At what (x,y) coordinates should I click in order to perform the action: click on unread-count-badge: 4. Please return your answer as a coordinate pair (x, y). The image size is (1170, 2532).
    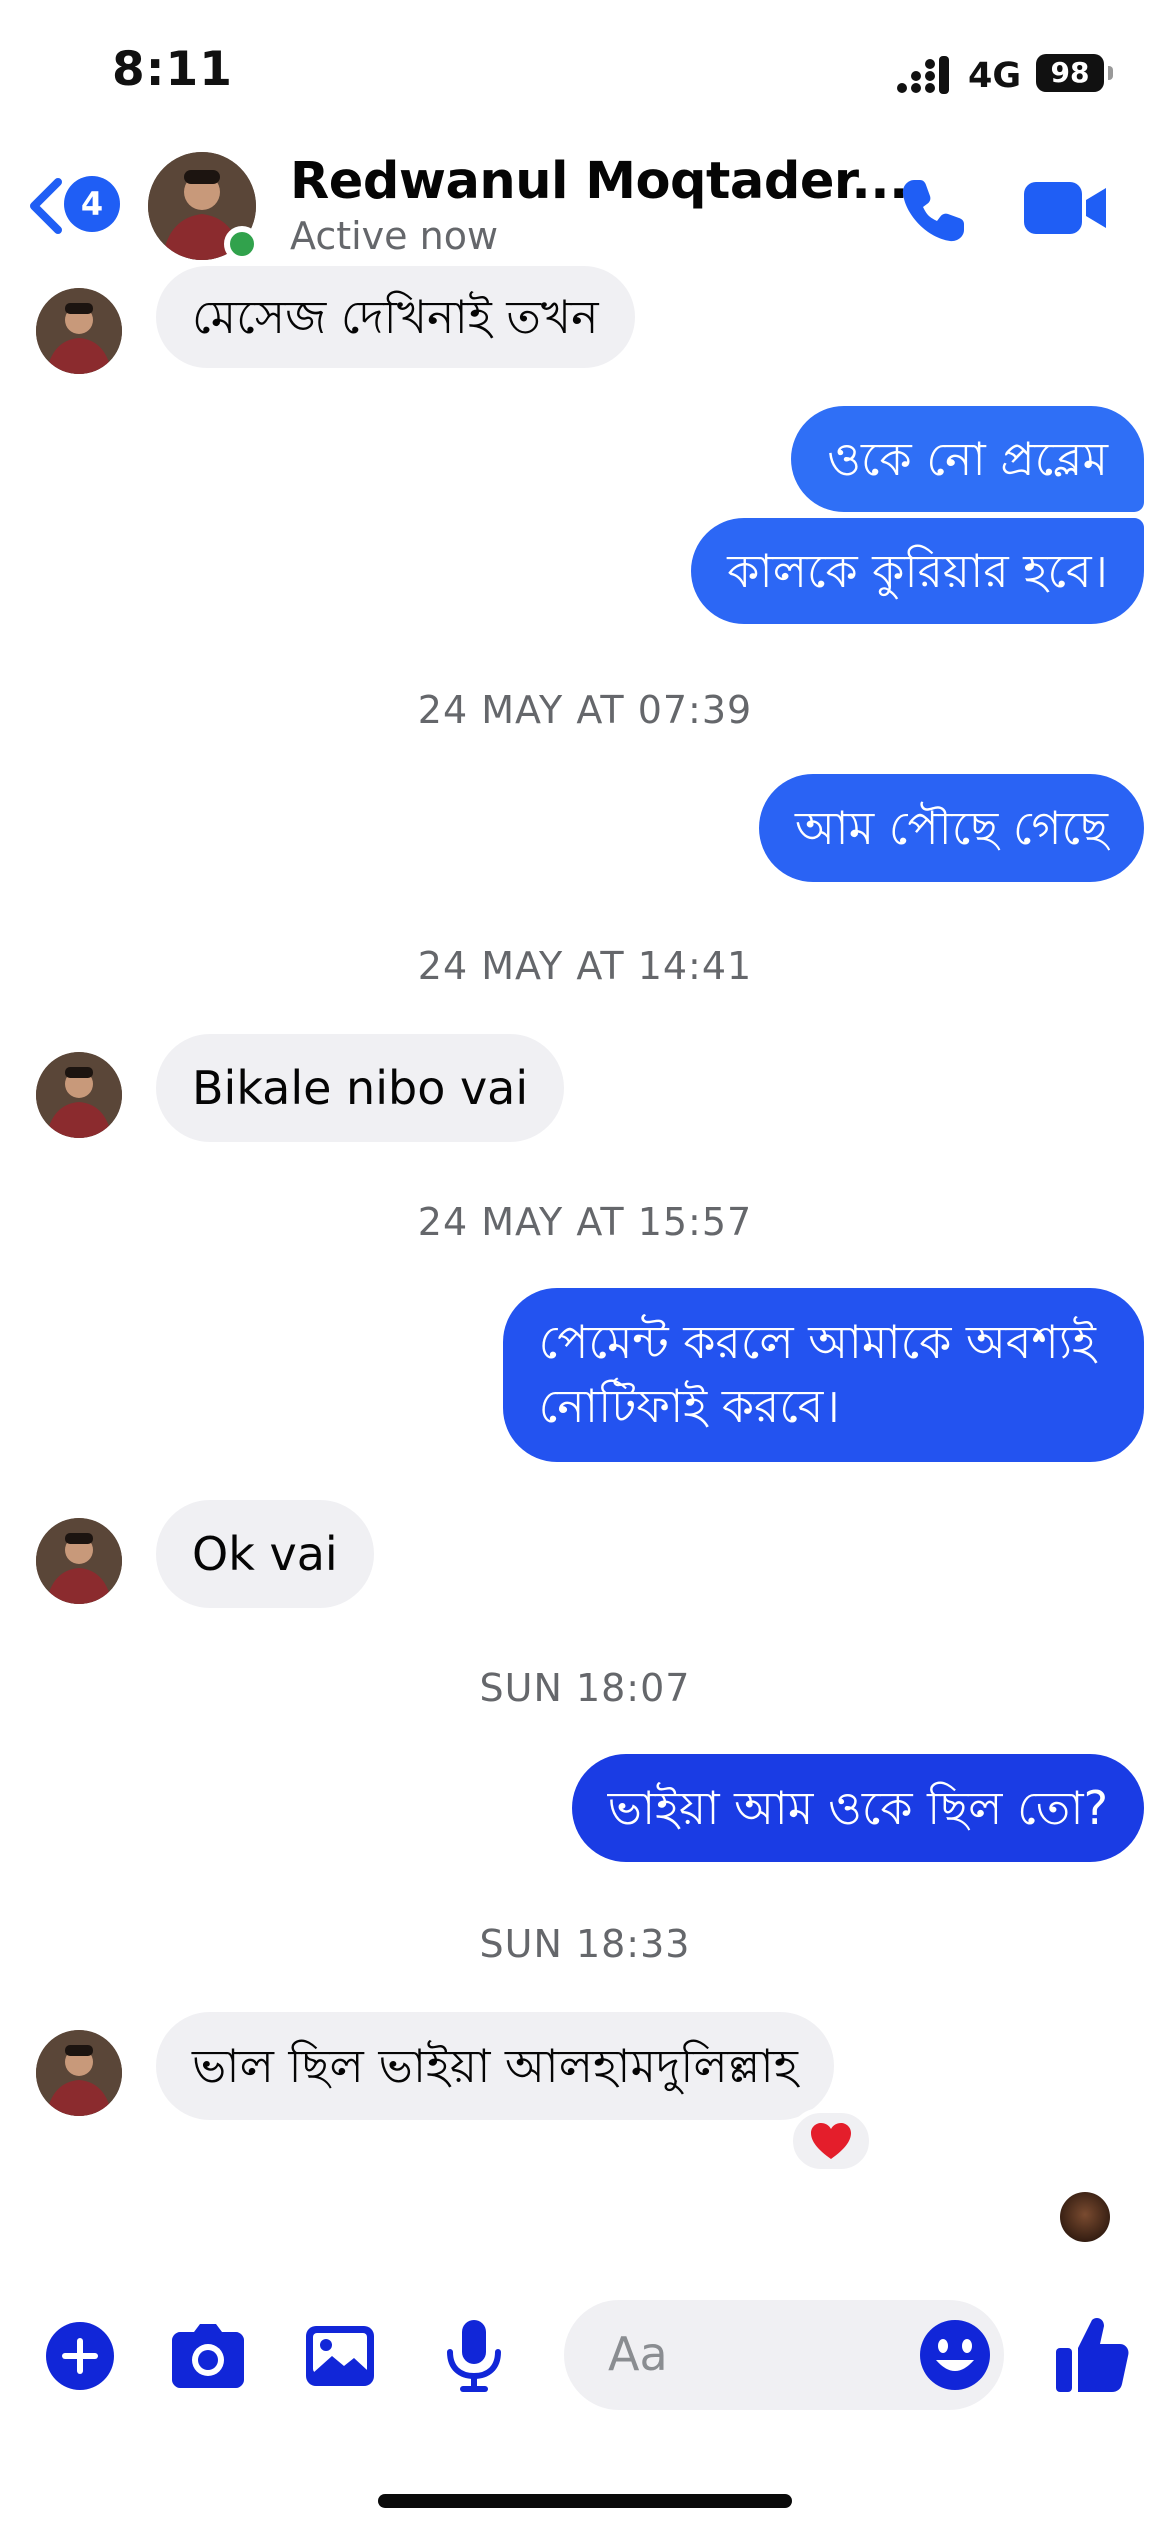
    Looking at the image, I should click on (92, 204).